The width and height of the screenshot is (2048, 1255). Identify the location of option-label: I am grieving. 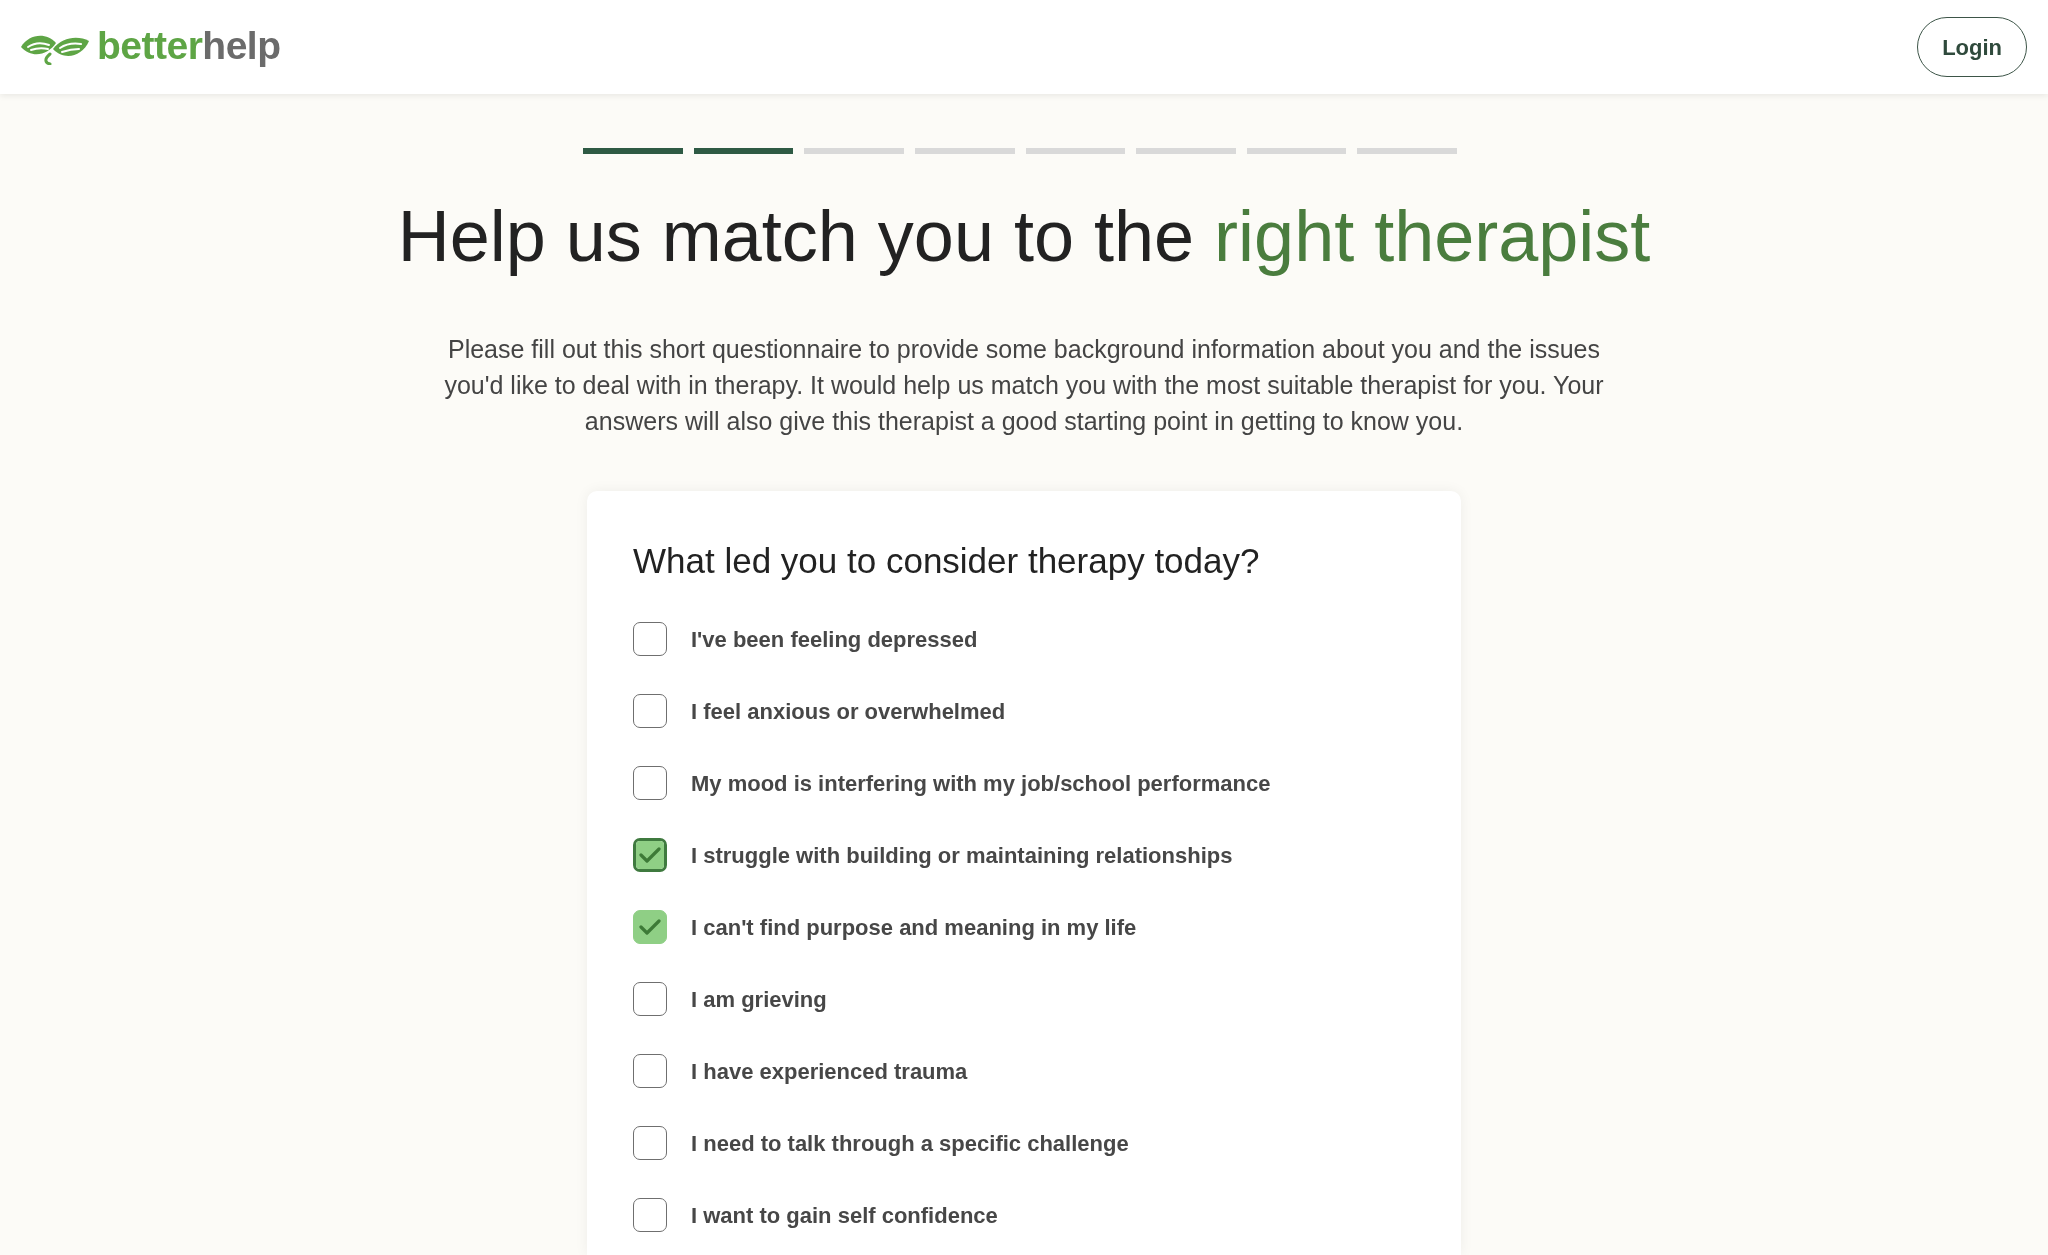
(759, 999).